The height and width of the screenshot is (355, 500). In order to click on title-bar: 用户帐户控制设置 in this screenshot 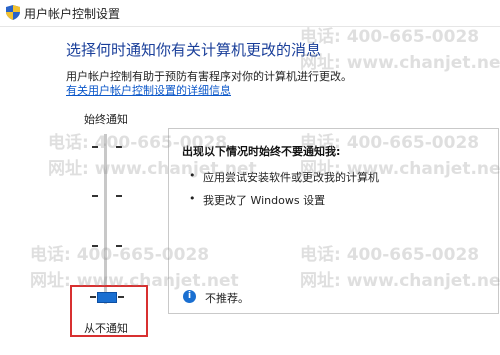, I will do `click(250, 13)`.